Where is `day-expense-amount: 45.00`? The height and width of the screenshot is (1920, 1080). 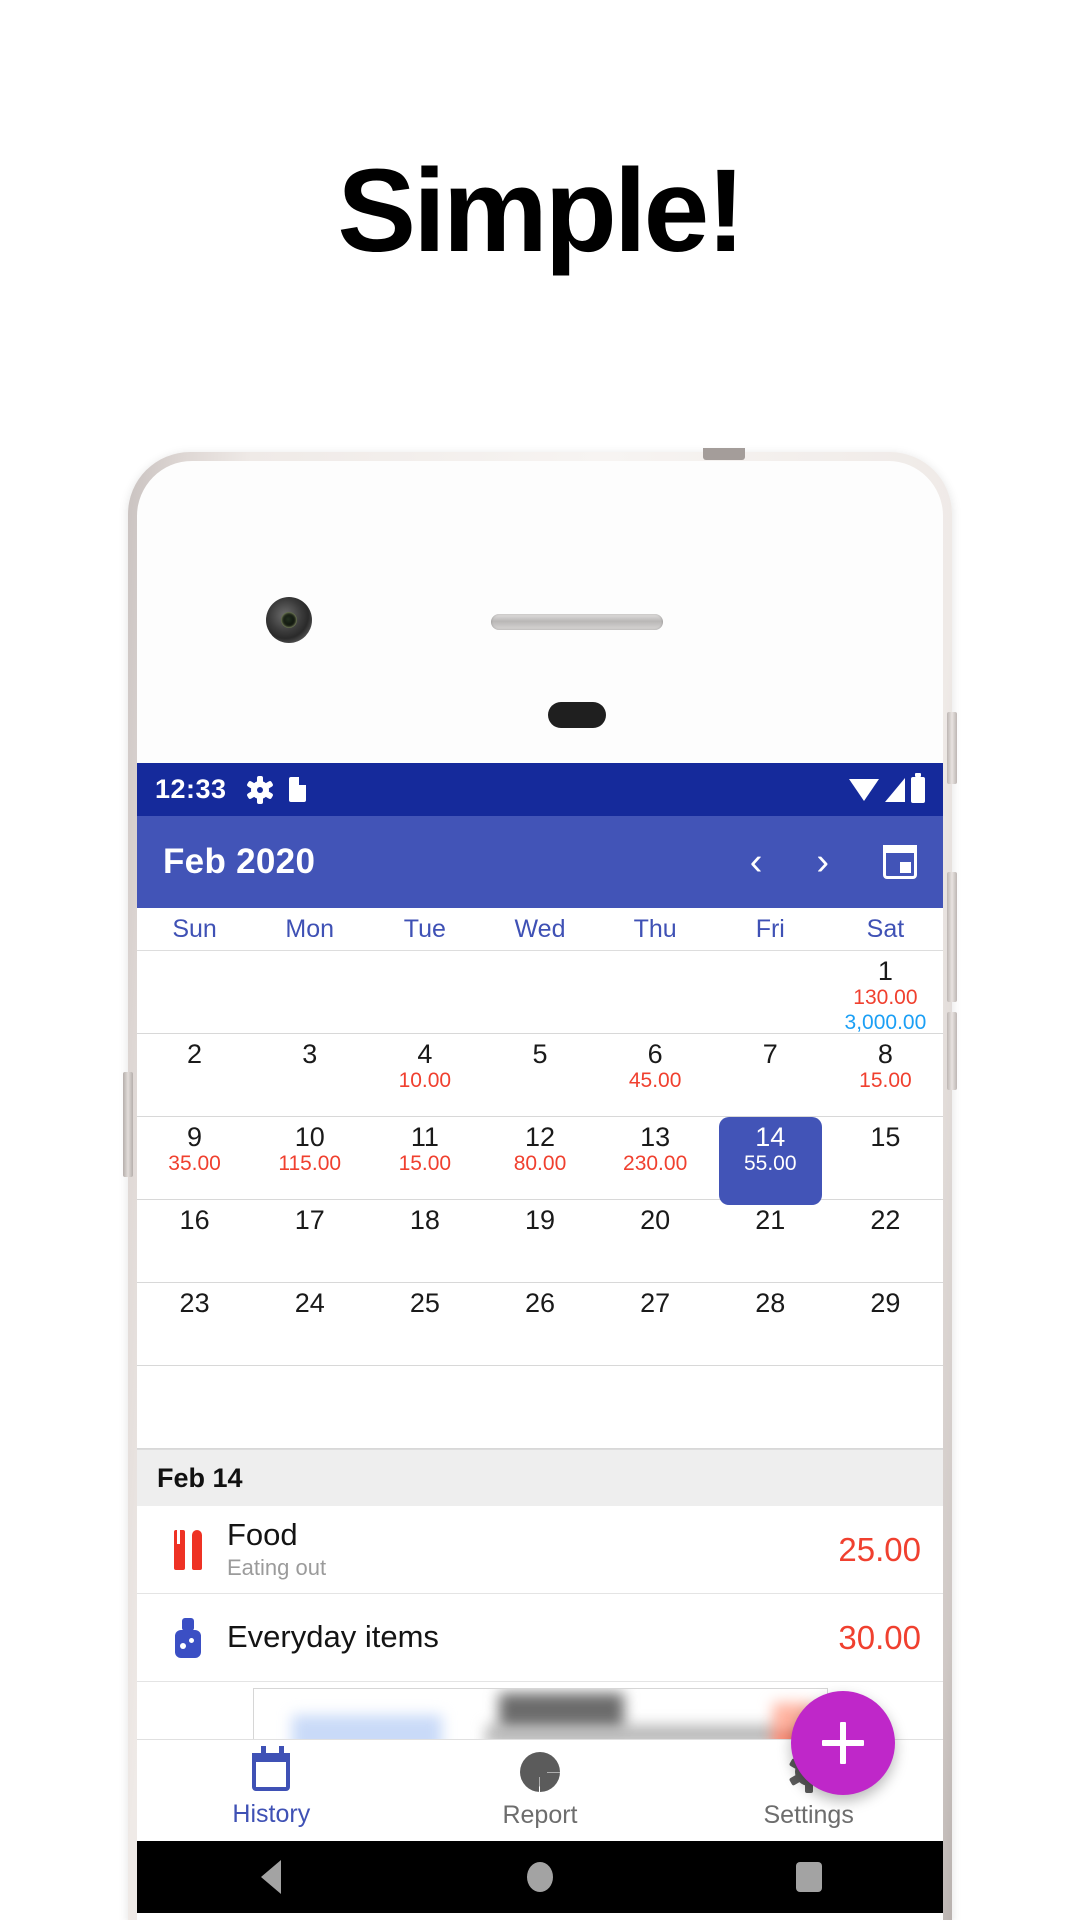
day-expense-amount: 45.00 is located at coordinates (655, 1081).